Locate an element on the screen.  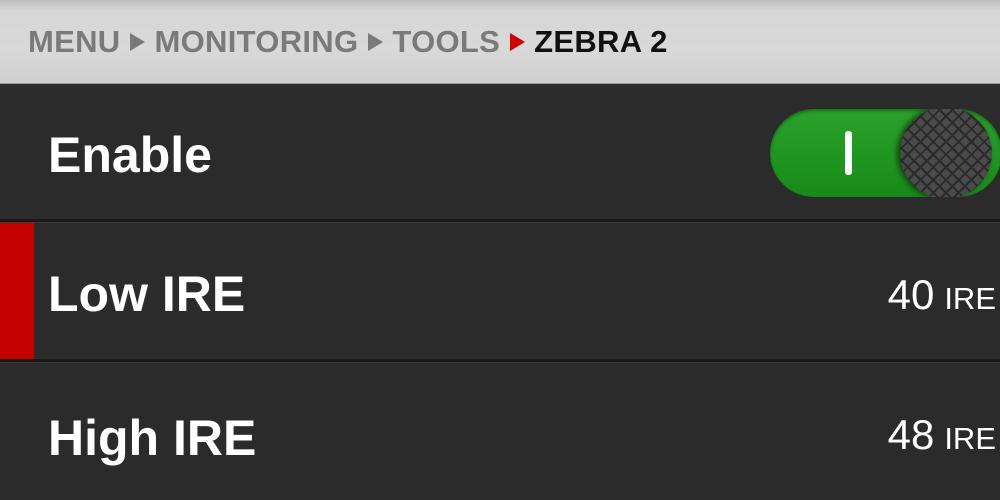
toggle-on-indicator-icon is located at coordinates (848, 153).